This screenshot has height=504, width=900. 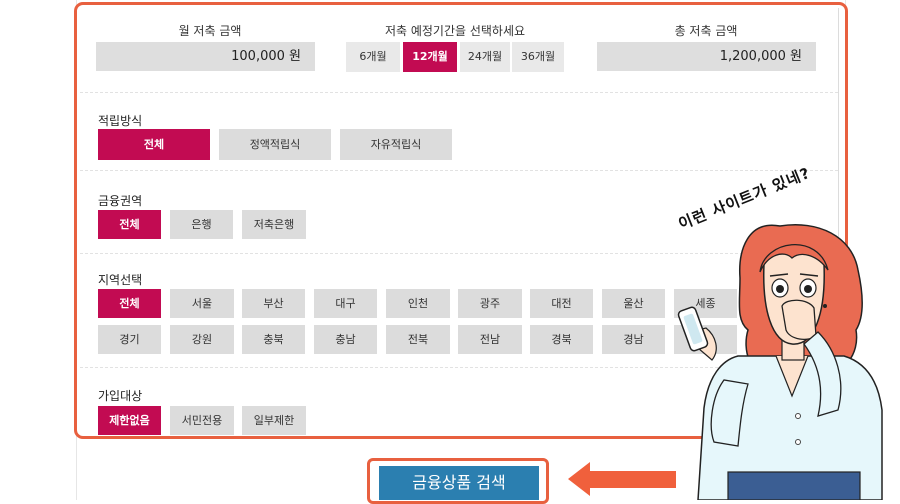 What do you see at coordinates (490, 339) in the screenshot?
I see `region-jeonnam-button: 전남` at bounding box center [490, 339].